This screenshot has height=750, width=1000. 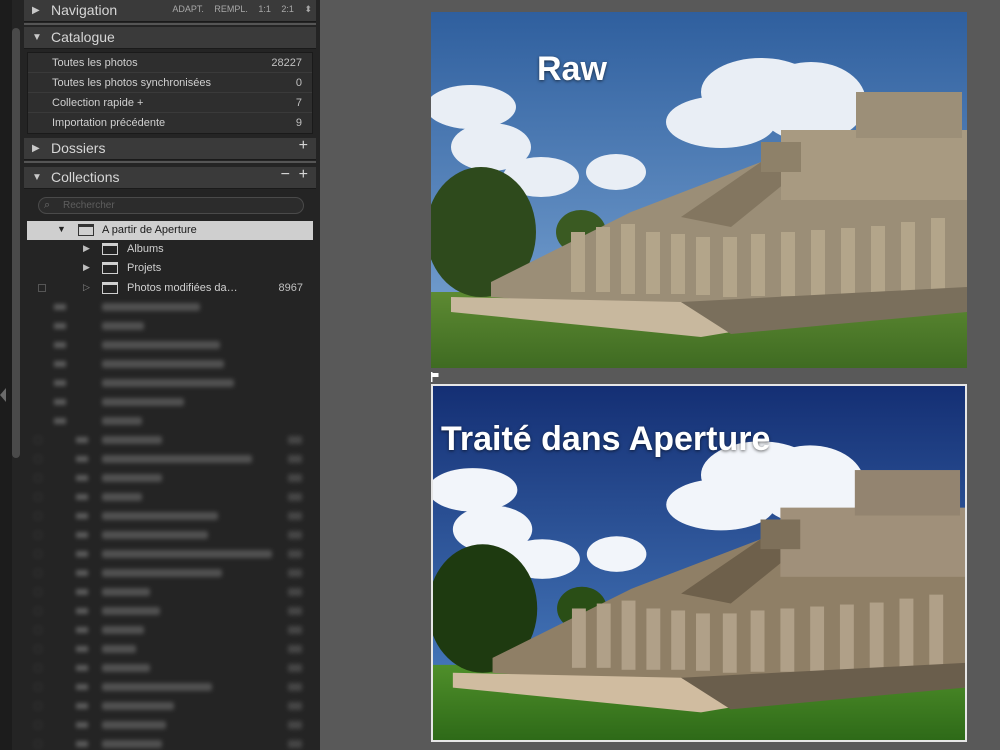 I want to click on smart-collection-icon, so click(x=110, y=288).